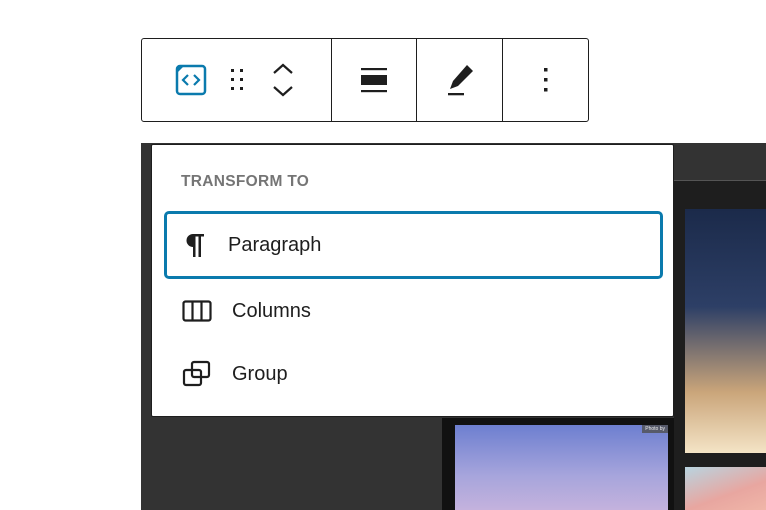  I want to click on more-vertical-icon, so click(545, 80).